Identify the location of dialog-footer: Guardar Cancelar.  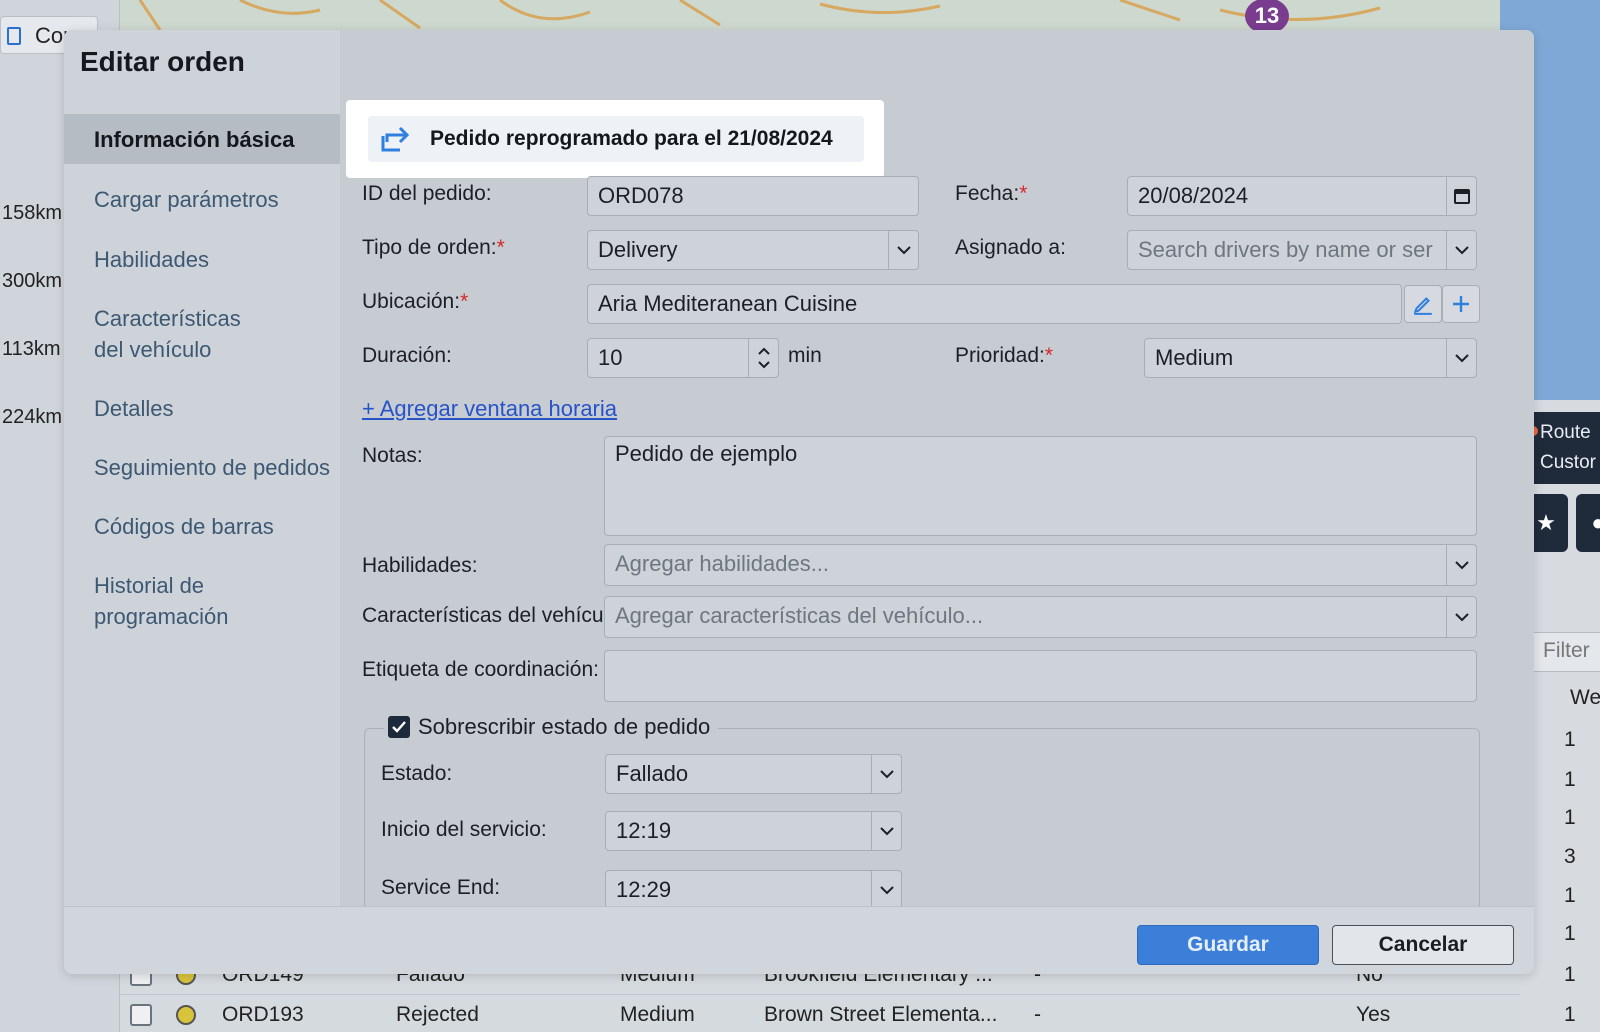
(799, 940).